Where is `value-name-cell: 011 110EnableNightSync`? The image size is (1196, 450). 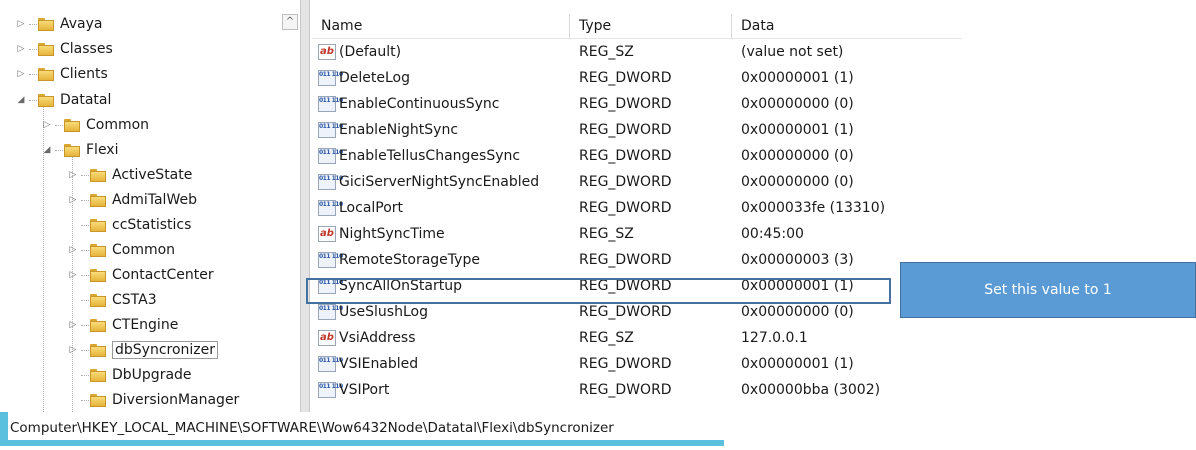 value-name-cell: 011 110EnableNightSync is located at coordinates (388, 130).